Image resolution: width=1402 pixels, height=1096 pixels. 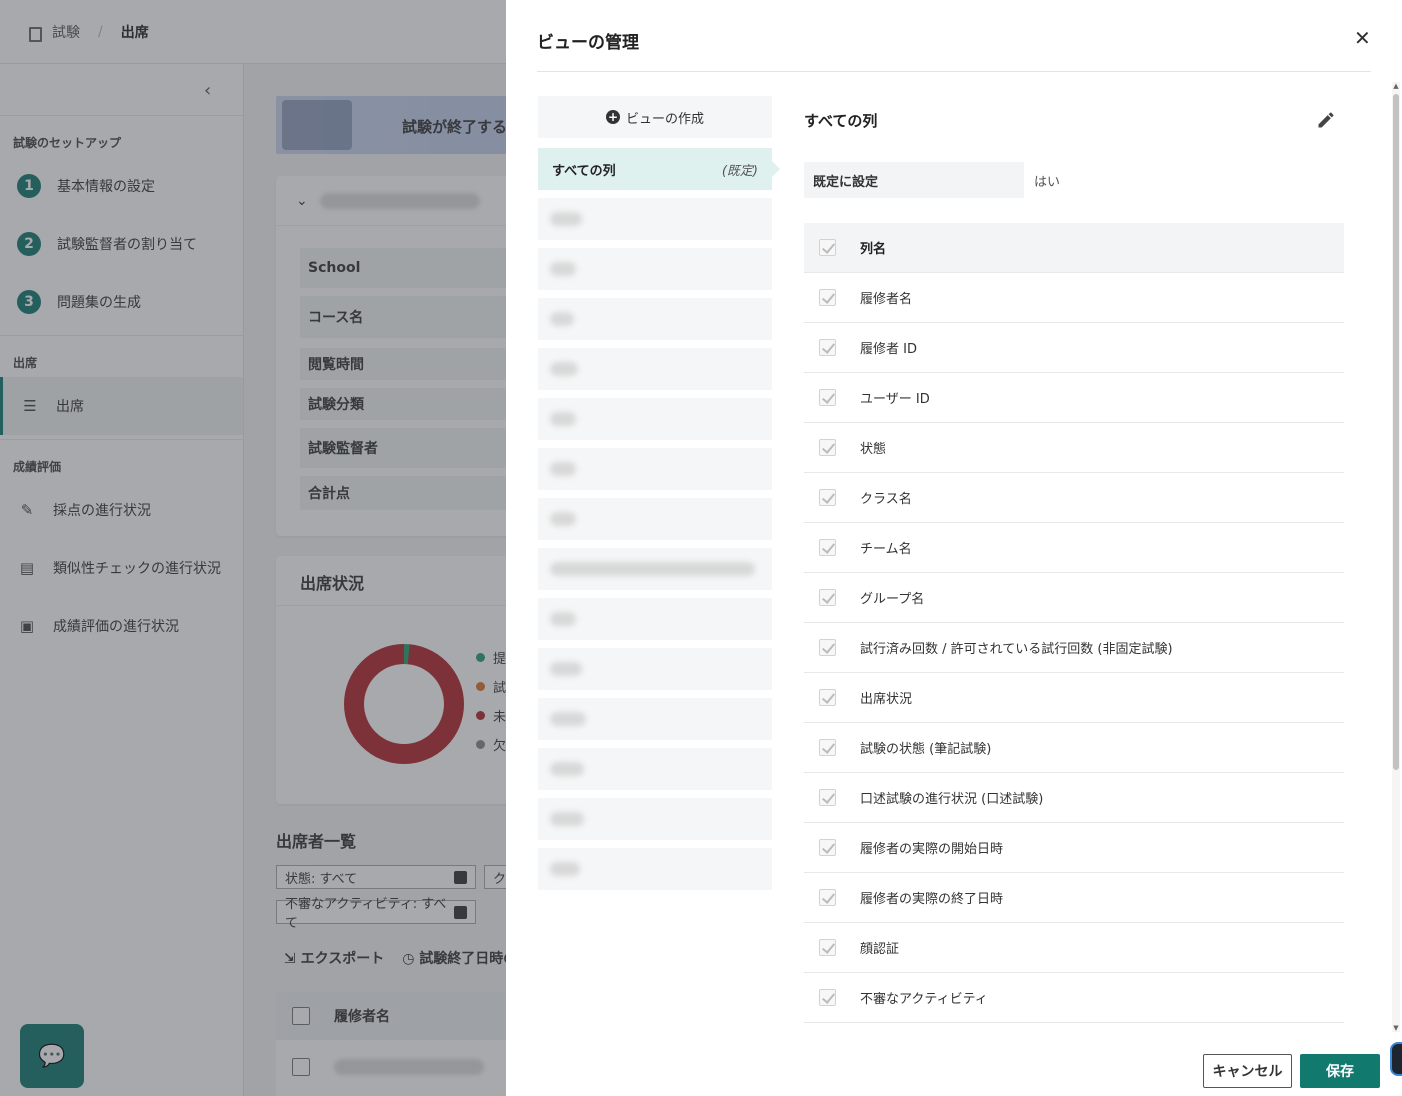 I want to click on column-row: クラス名, so click(x=1074, y=498).